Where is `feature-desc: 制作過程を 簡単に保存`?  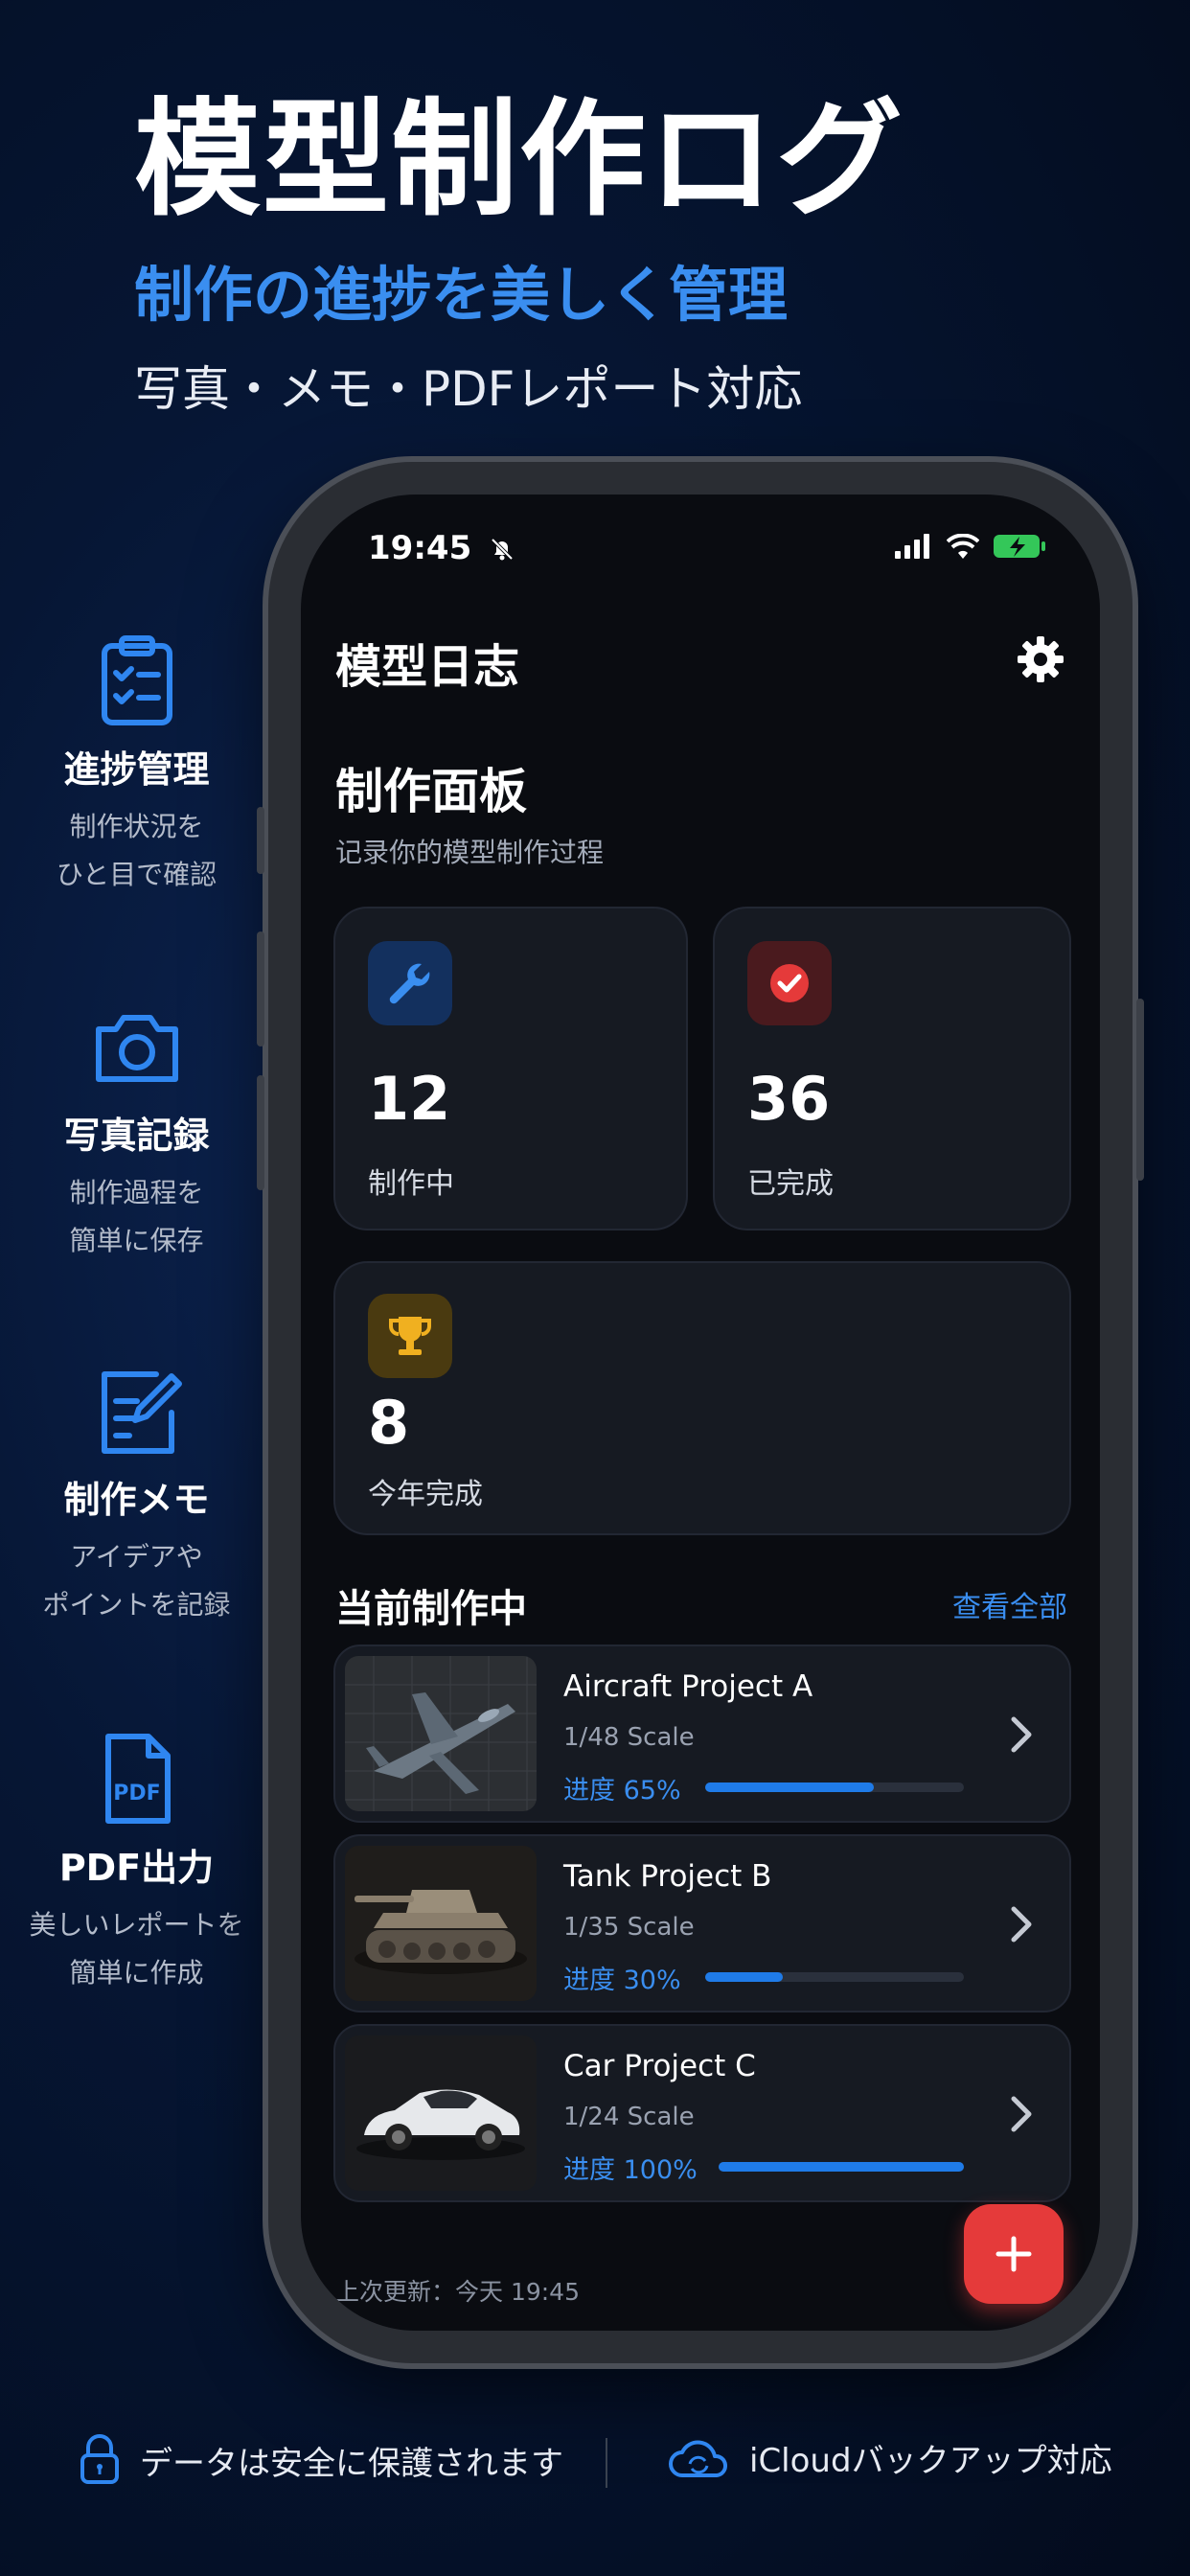 feature-desc: 制作過程を 簡単に保存 is located at coordinates (136, 1216).